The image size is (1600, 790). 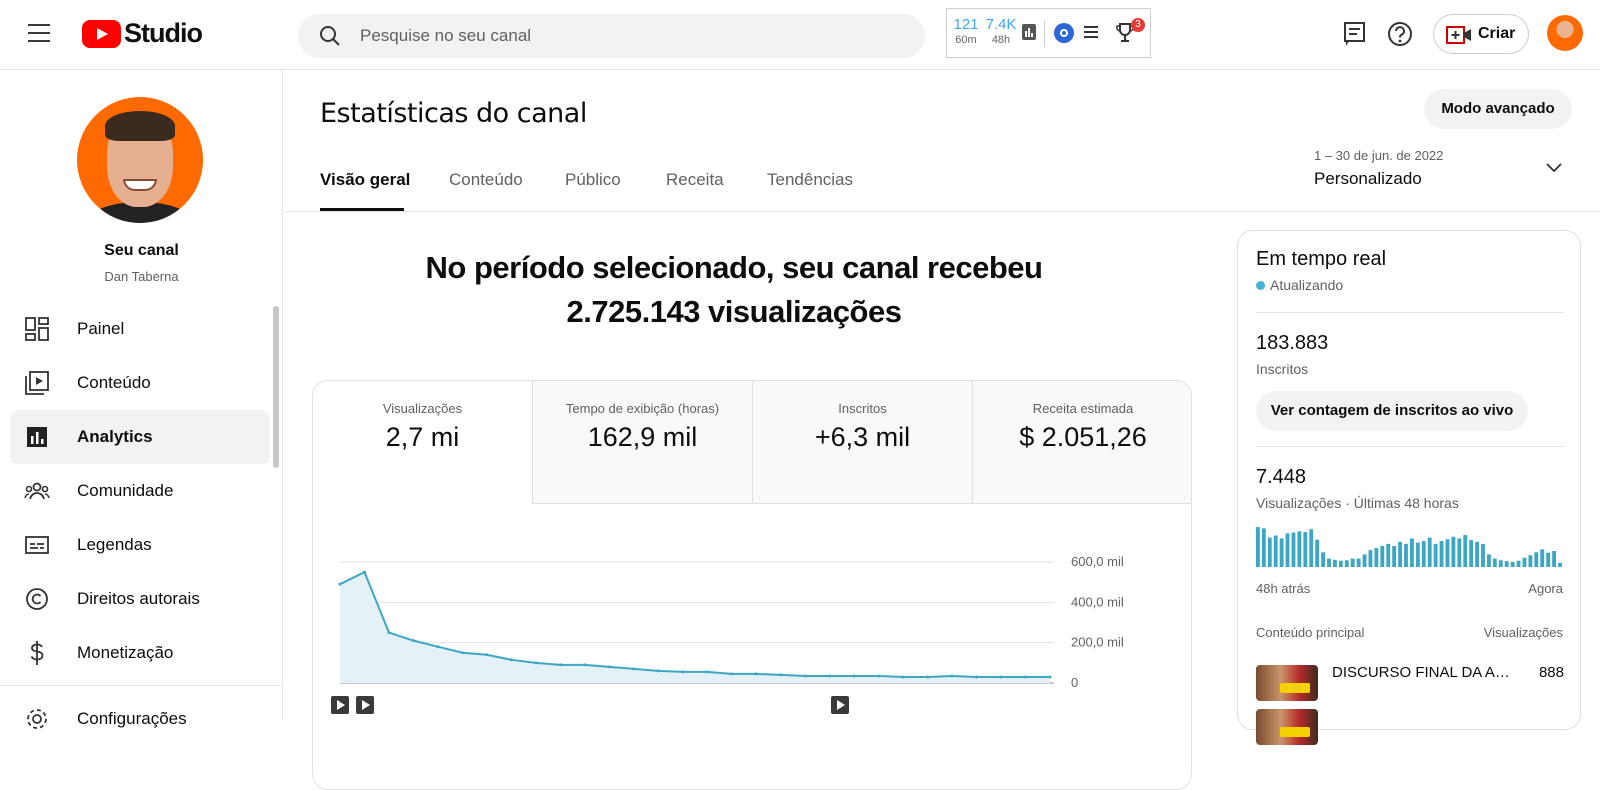 What do you see at coordinates (140, 719) in the screenshot?
I see `sidebar-item-configuracoes: Configurações` at bounding box center [140, 719].